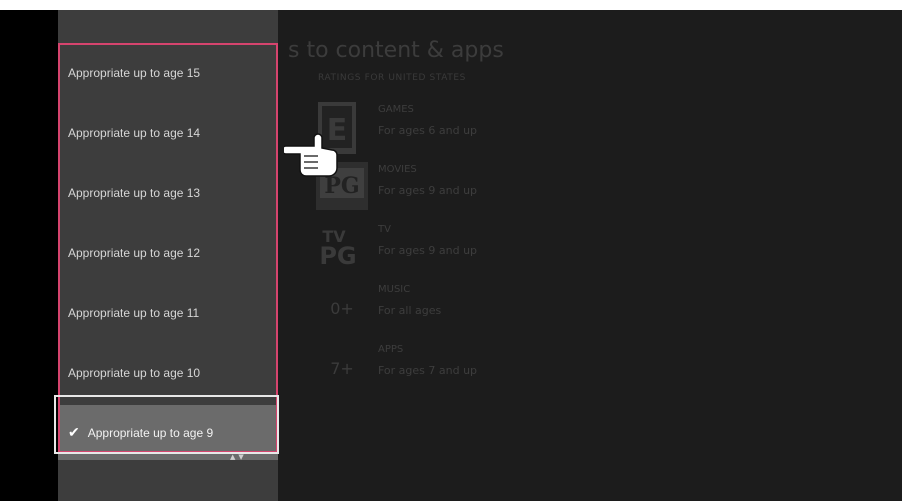 The width and height of the screenshot is (902, 501). Describe the element at coordinates (410, 310) in the screenshot. I see `rating-description: For all ages` at that location.